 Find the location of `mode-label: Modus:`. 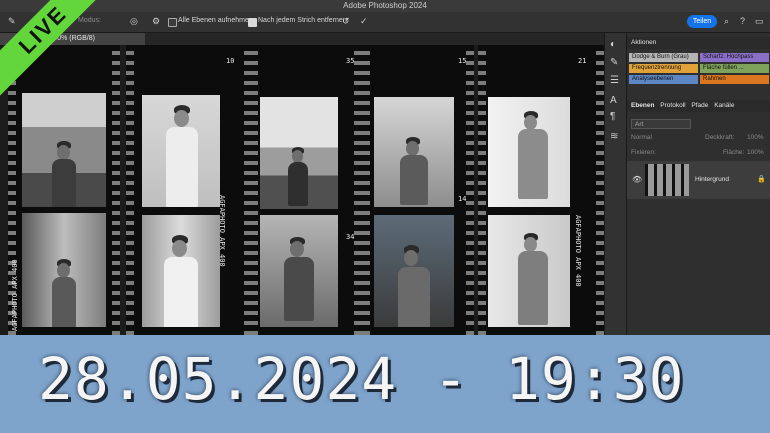

mode-label: Modus: is located at coordinates (89, 20).